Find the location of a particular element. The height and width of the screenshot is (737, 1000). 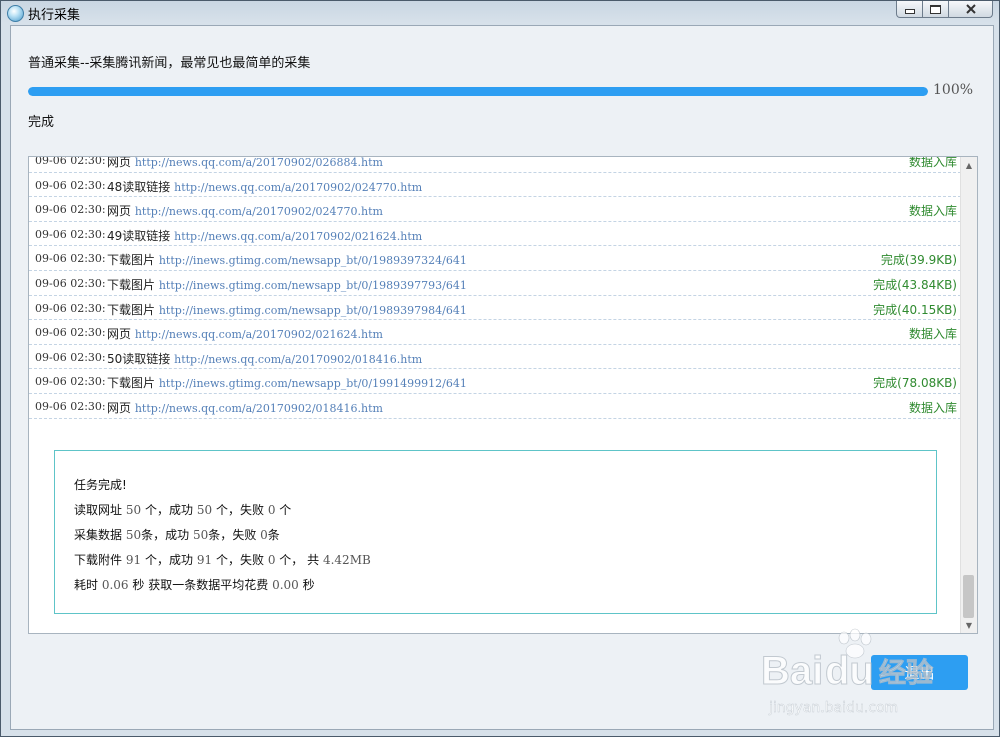

minimize-button is located at coordinates (909, 9).